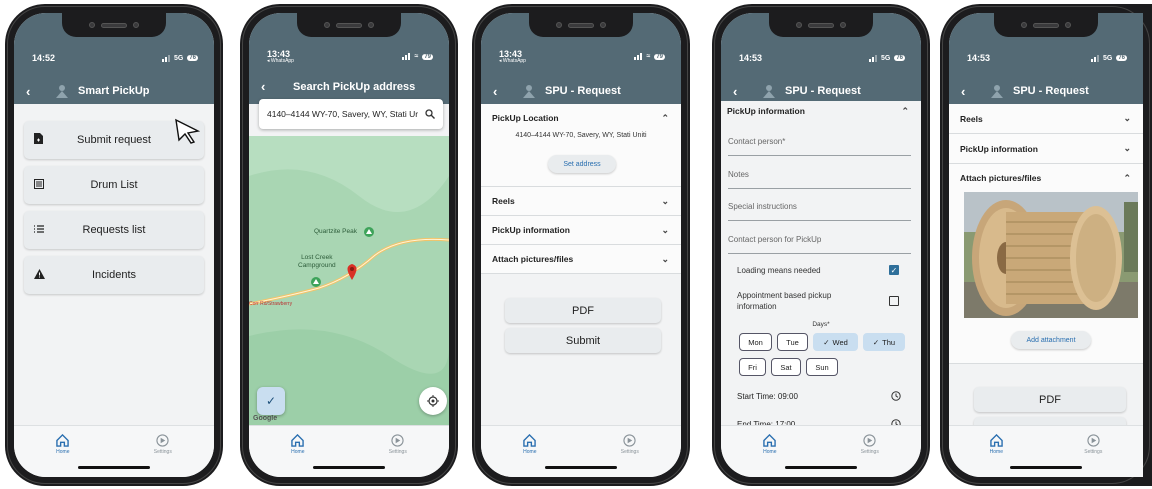 The width and height of the screenshot is (1152, 489). Describe the element at coordinates (894, 270) in the screenshot. I see `loading-means-checkbox: ✓` at that location.